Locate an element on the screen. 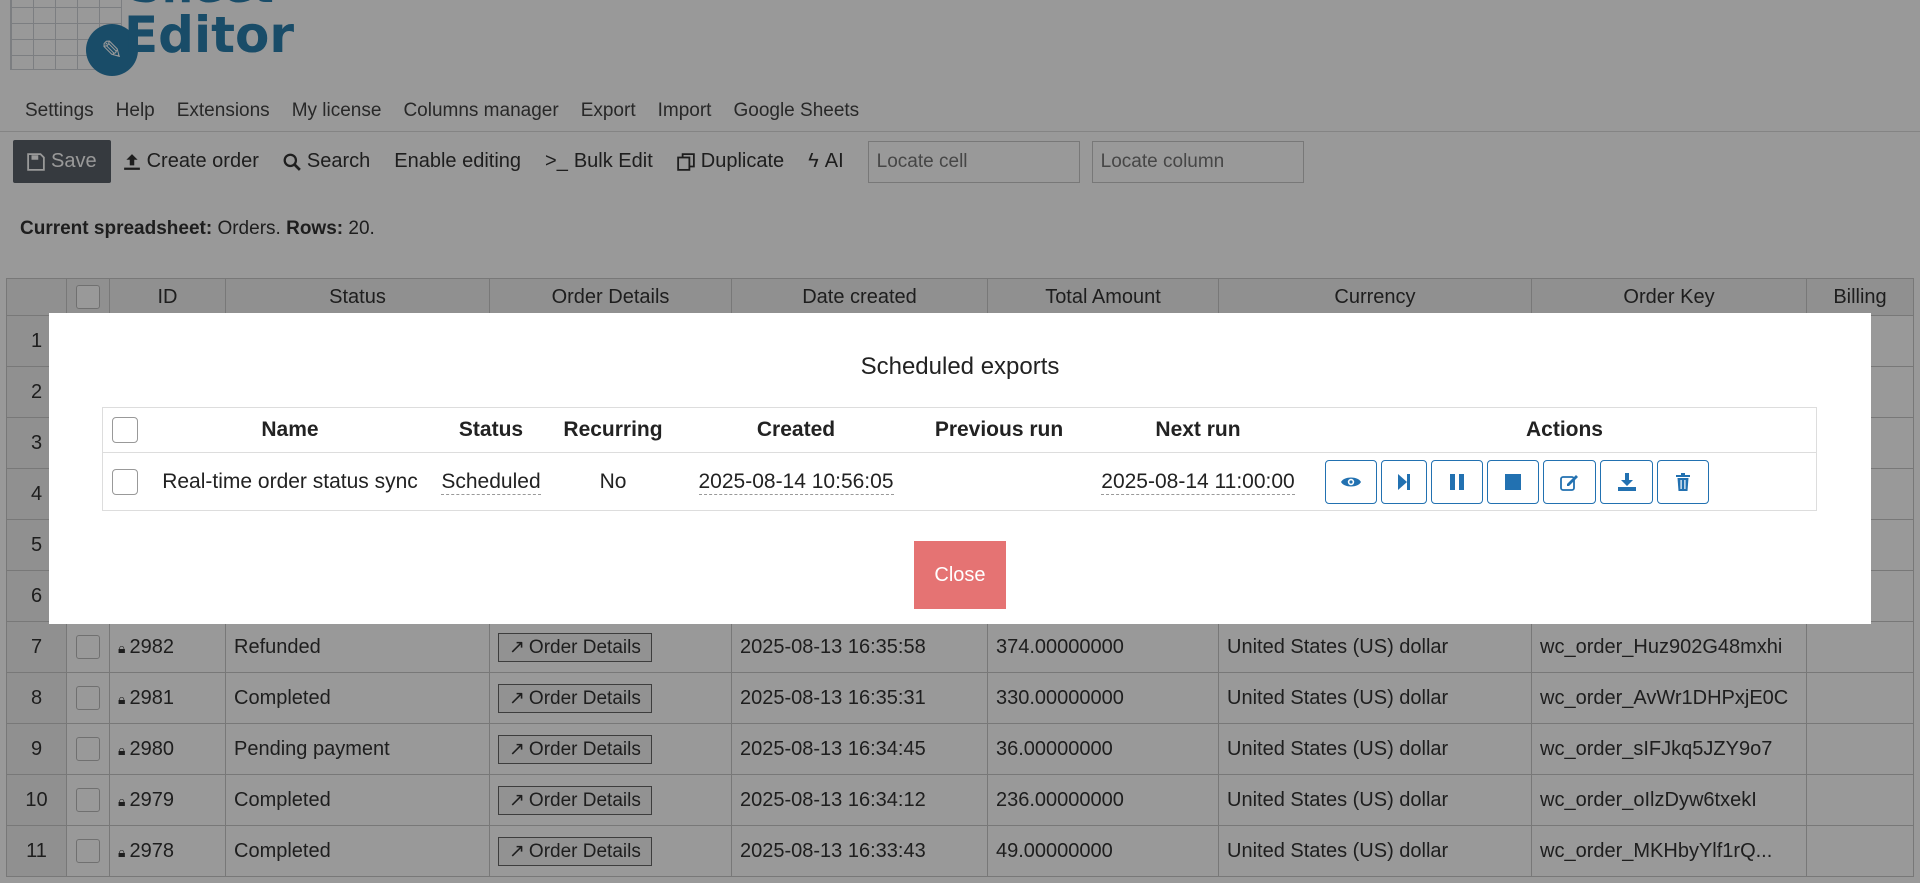 The height and width of the screenshot is (883, 1920). sched-row-created-cell: 2025-08-14 10:56:05 is located at coordinates (796, 481).